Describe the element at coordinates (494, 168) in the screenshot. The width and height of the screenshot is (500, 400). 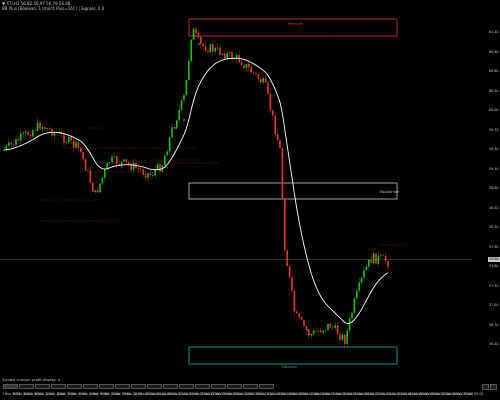
I see `price-axis-label: 59.10` at that location.